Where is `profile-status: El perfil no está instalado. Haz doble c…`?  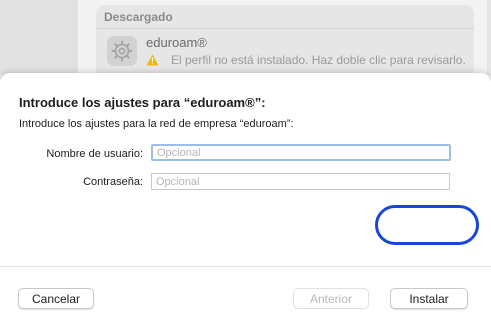
profile-status: El perfil no está instalado. Haz doble c… is located at coordinates (318, 60).